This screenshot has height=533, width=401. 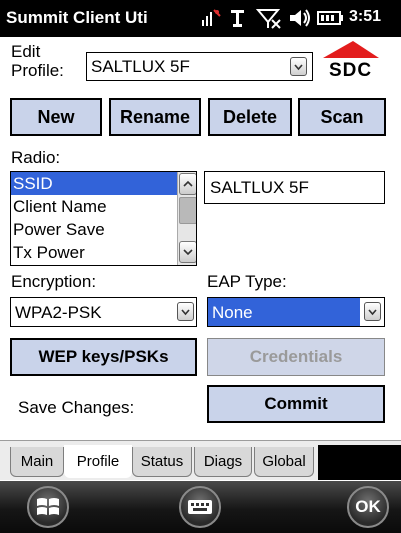 I want to click on radio-value-input: SALTLUX 5F, so click(x=294, y=187).